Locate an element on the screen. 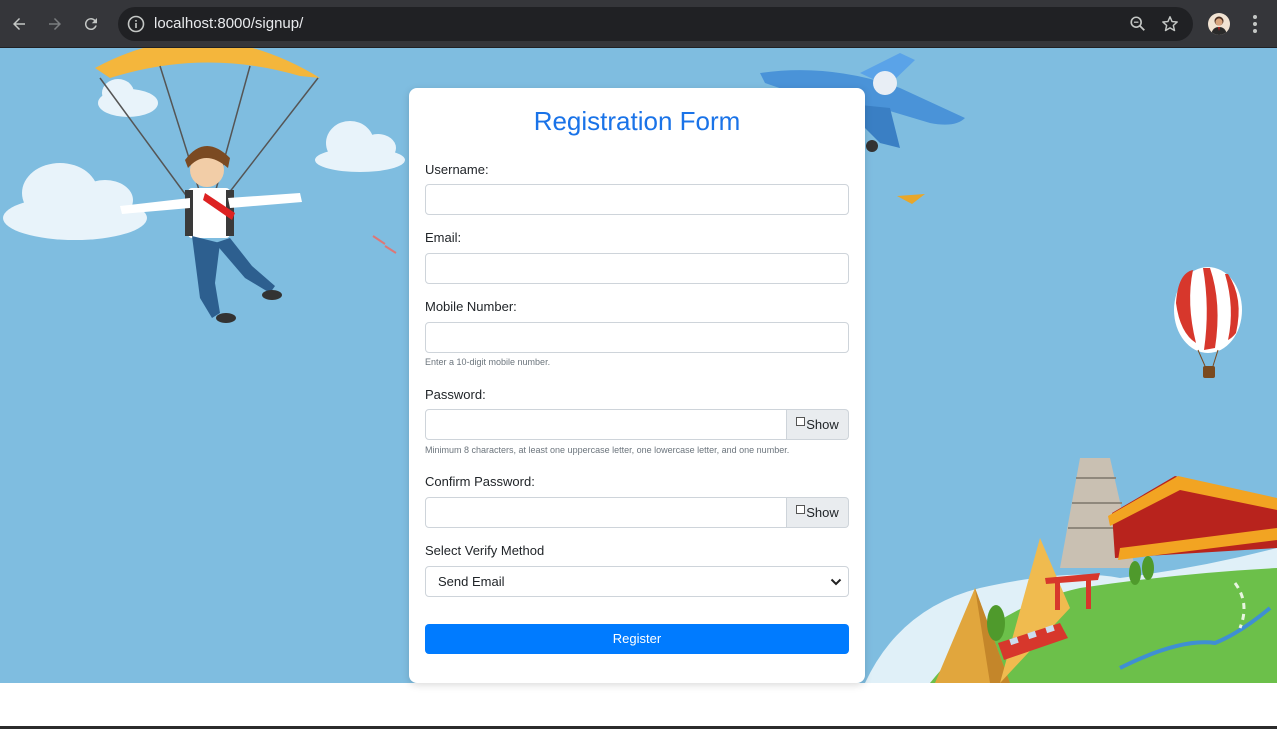  chevron-down-icon is located at coordinates (836, 582).